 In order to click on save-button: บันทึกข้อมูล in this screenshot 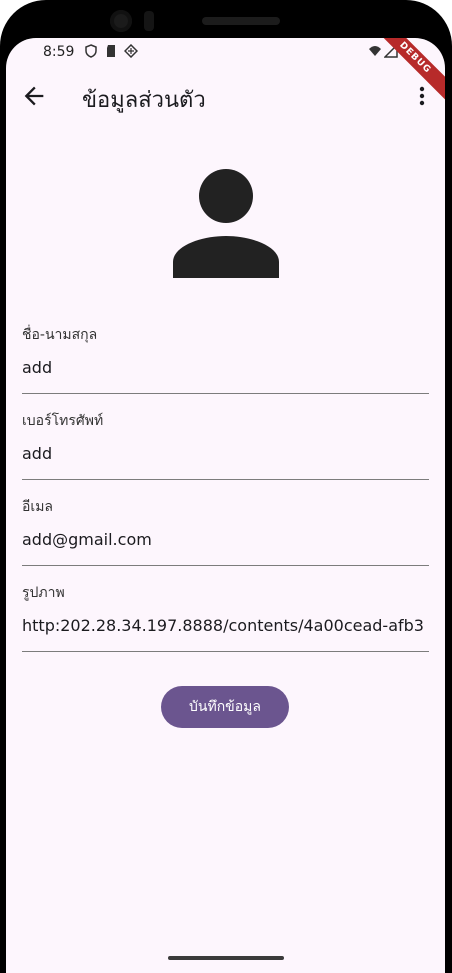, I will do `click(225, 707)`.